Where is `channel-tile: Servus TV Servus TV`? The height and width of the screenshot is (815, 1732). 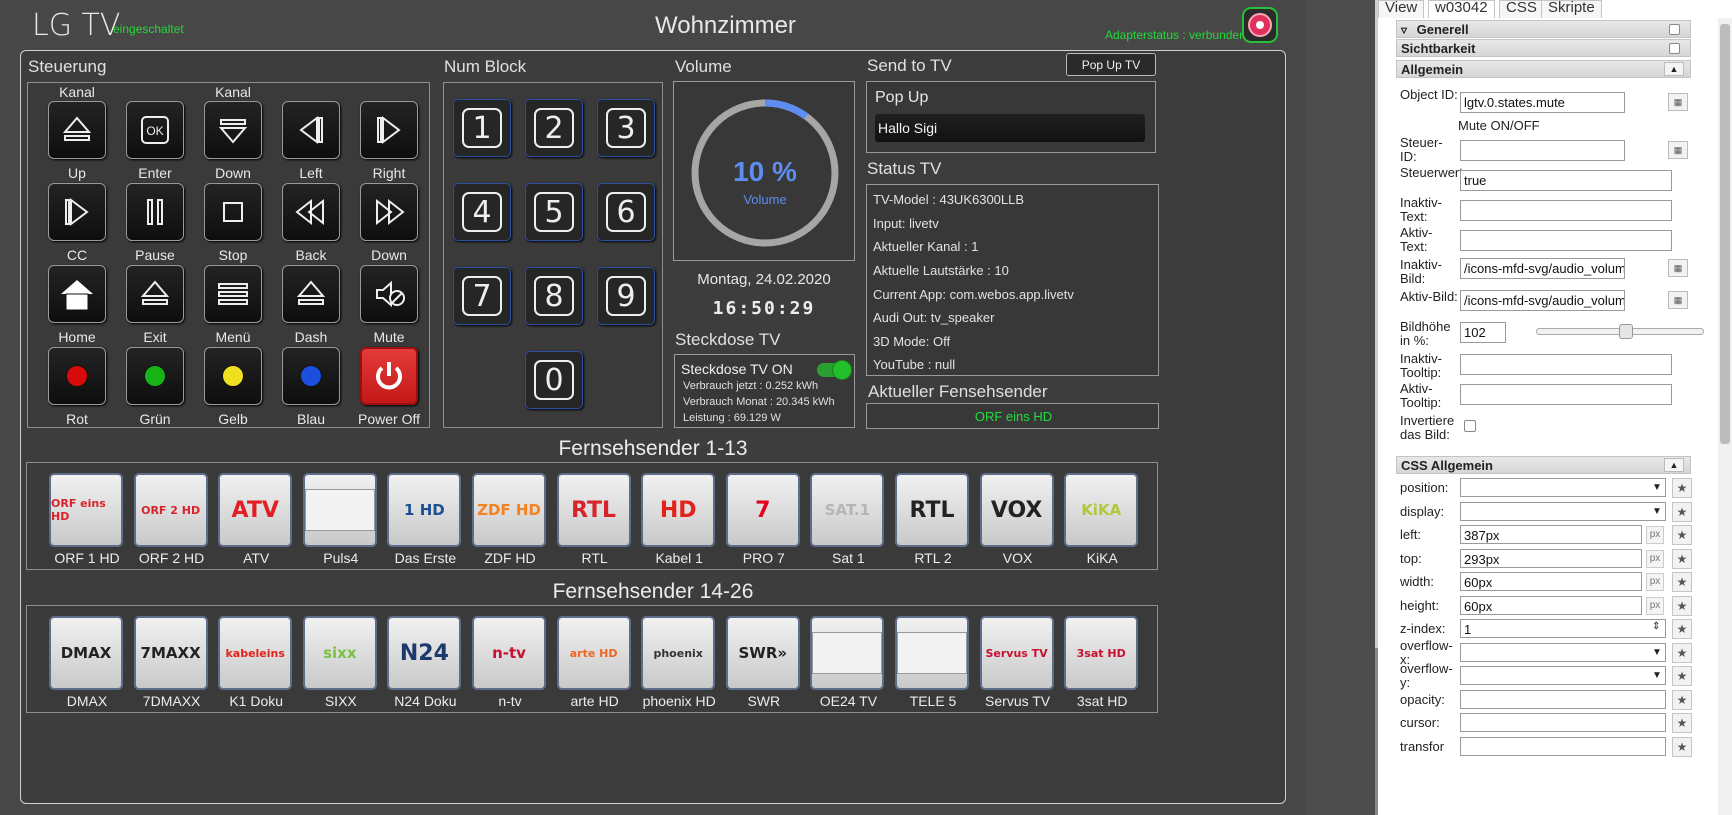 channel-tile: Servus TV Servus TV is located at coordinates (1017, 670).